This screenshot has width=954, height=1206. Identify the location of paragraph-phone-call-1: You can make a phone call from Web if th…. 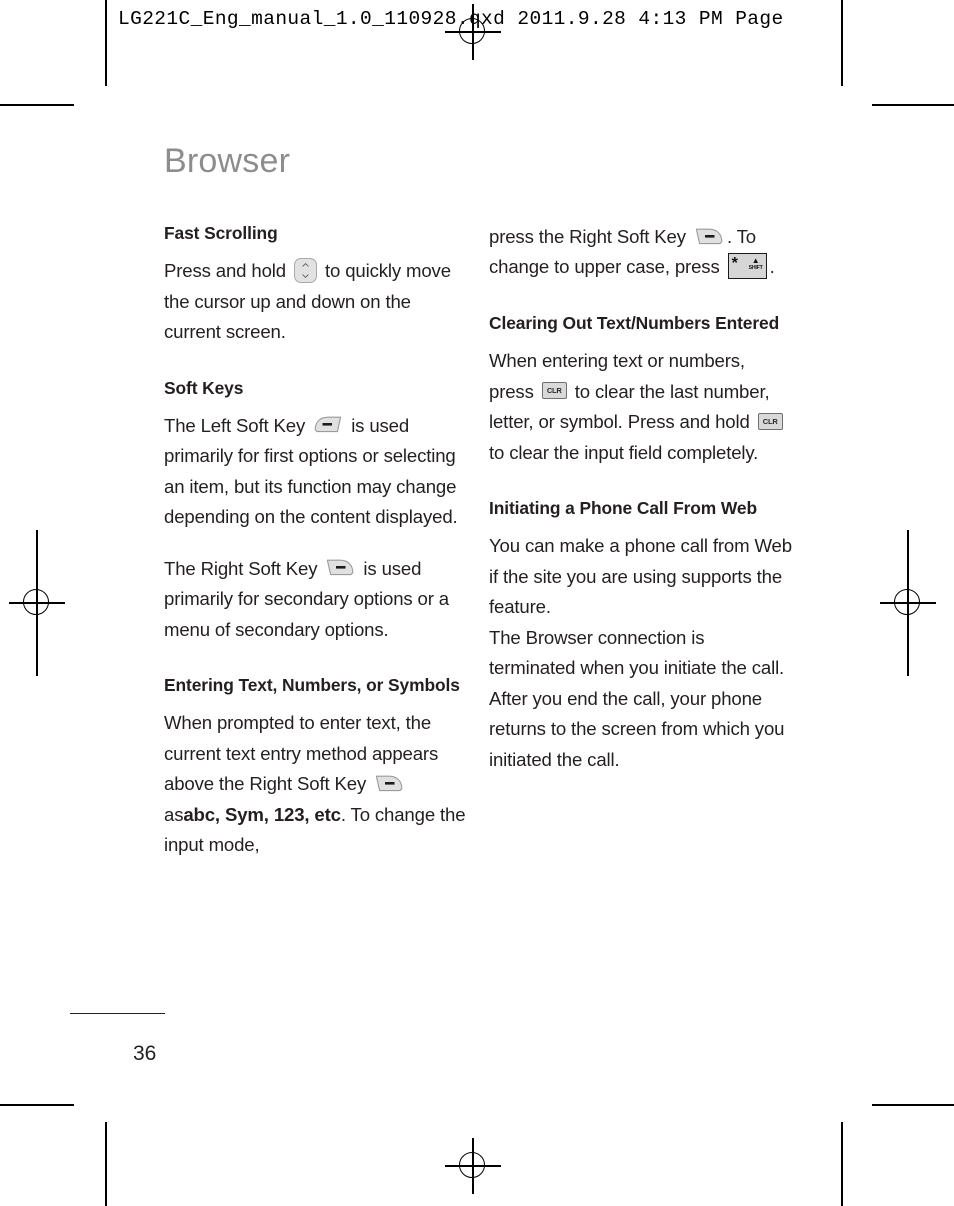
(640, 576).